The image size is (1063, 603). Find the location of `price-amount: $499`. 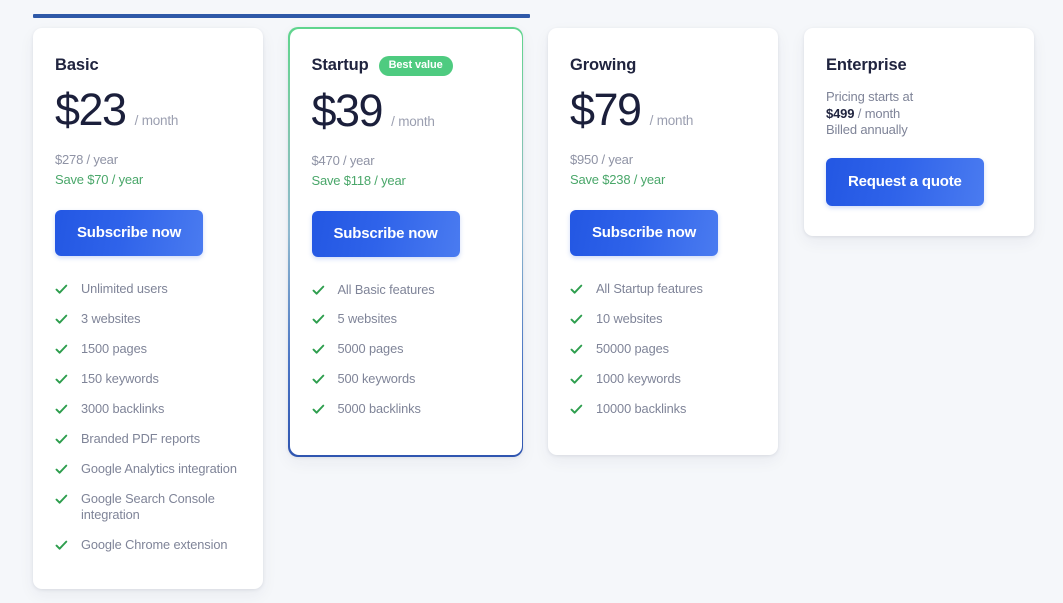

price-amount: $499 is located at coordinates (840, 113).